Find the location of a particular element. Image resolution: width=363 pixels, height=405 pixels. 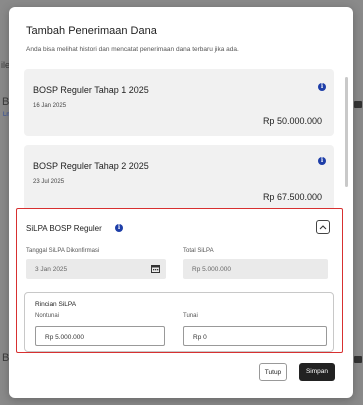

silpa-title: SiLPA BOSP Reguler is located at coordinates (64, 228).